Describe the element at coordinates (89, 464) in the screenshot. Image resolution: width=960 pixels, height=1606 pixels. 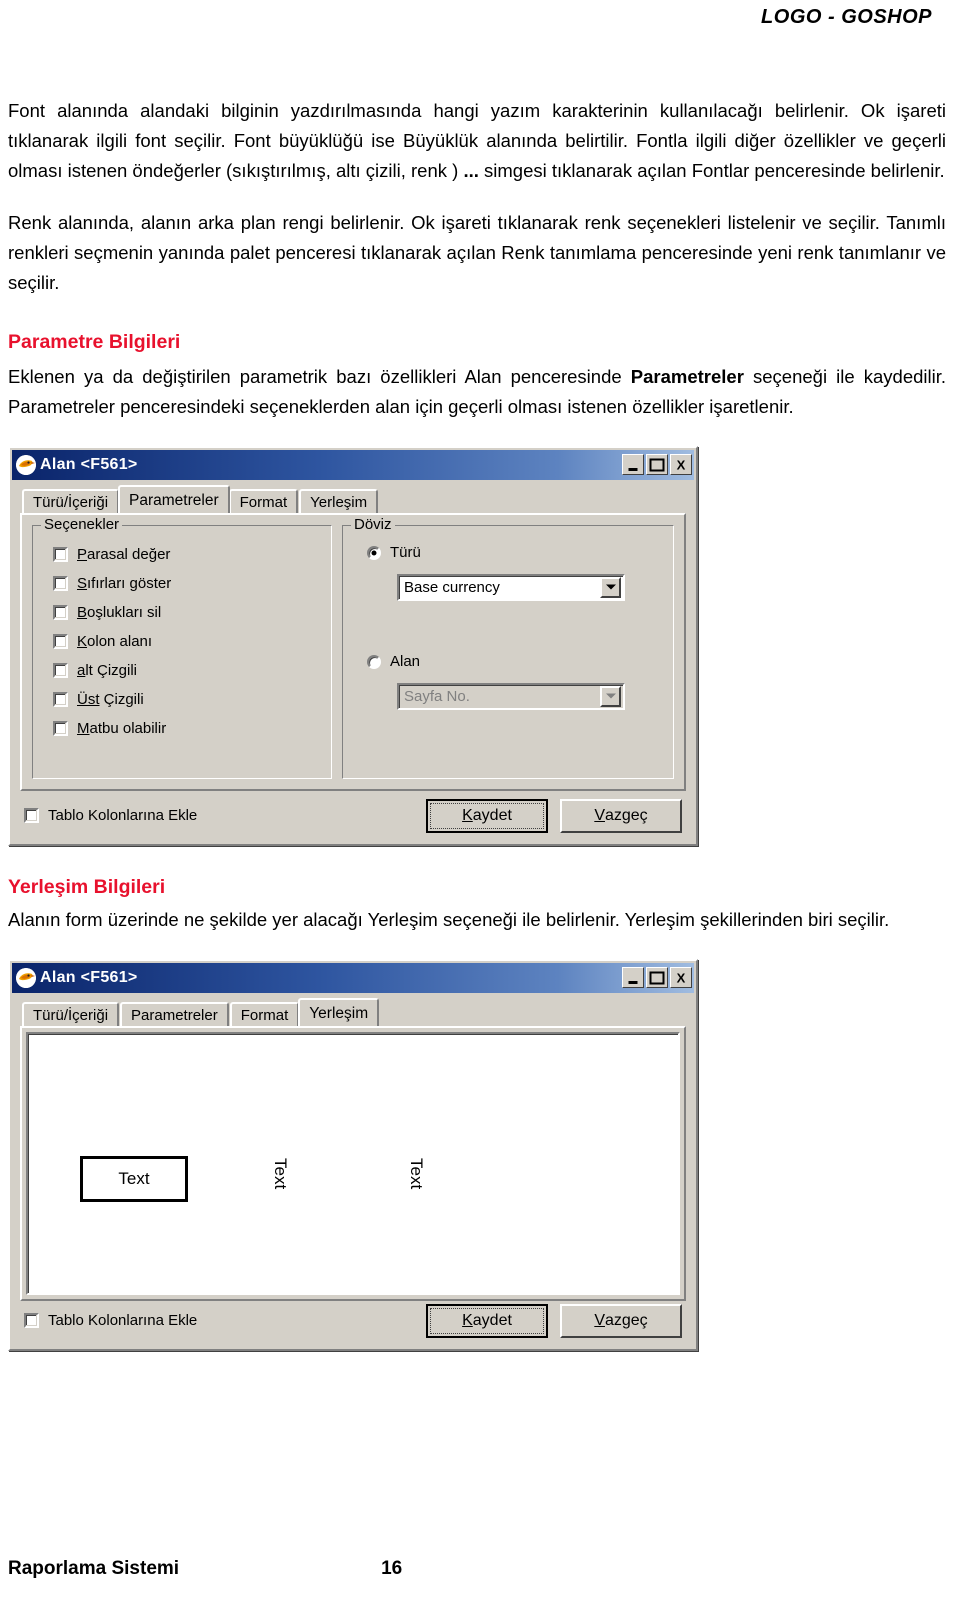
I see `dialog-parametreler-title: Alan <F561>` at that location.